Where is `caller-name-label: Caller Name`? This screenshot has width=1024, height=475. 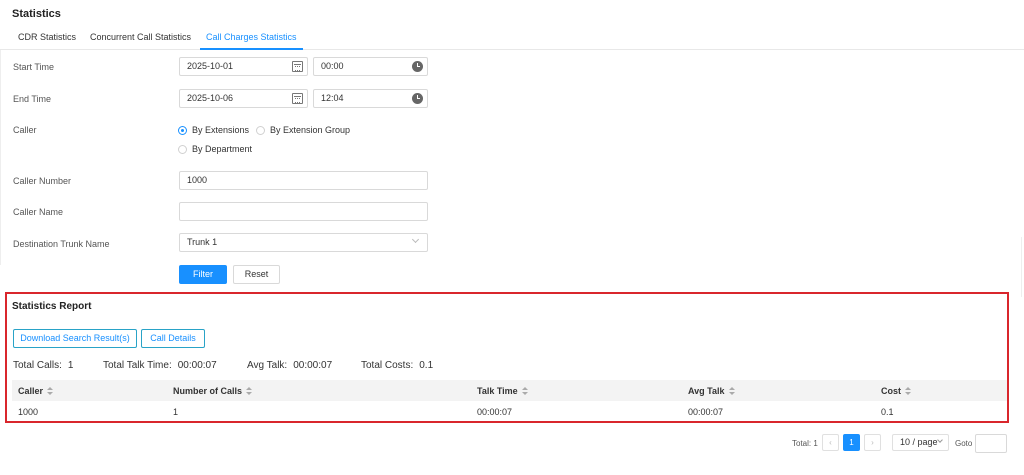 caller-name-label: Caller Name is located at coordinates (38, 212).